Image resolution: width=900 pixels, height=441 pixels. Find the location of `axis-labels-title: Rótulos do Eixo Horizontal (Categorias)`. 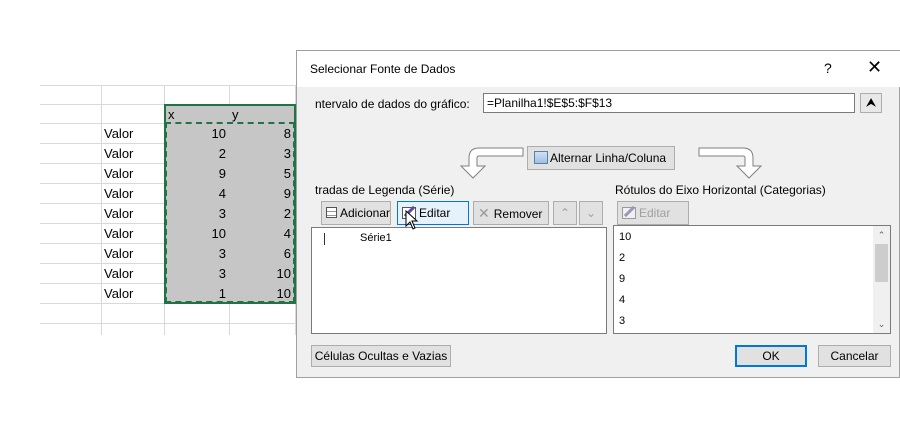

axis-labels-title: Rótulos do Eixo Horizontal (Categorias) is located at coordinates (720, 190).